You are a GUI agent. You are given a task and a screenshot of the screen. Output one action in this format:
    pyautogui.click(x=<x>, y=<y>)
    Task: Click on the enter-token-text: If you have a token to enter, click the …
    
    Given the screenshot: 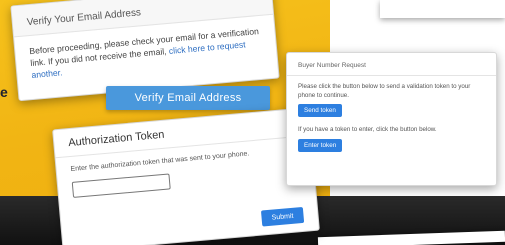 What is the action you would take?
    pyautogui.click(x=367, y=129)
    